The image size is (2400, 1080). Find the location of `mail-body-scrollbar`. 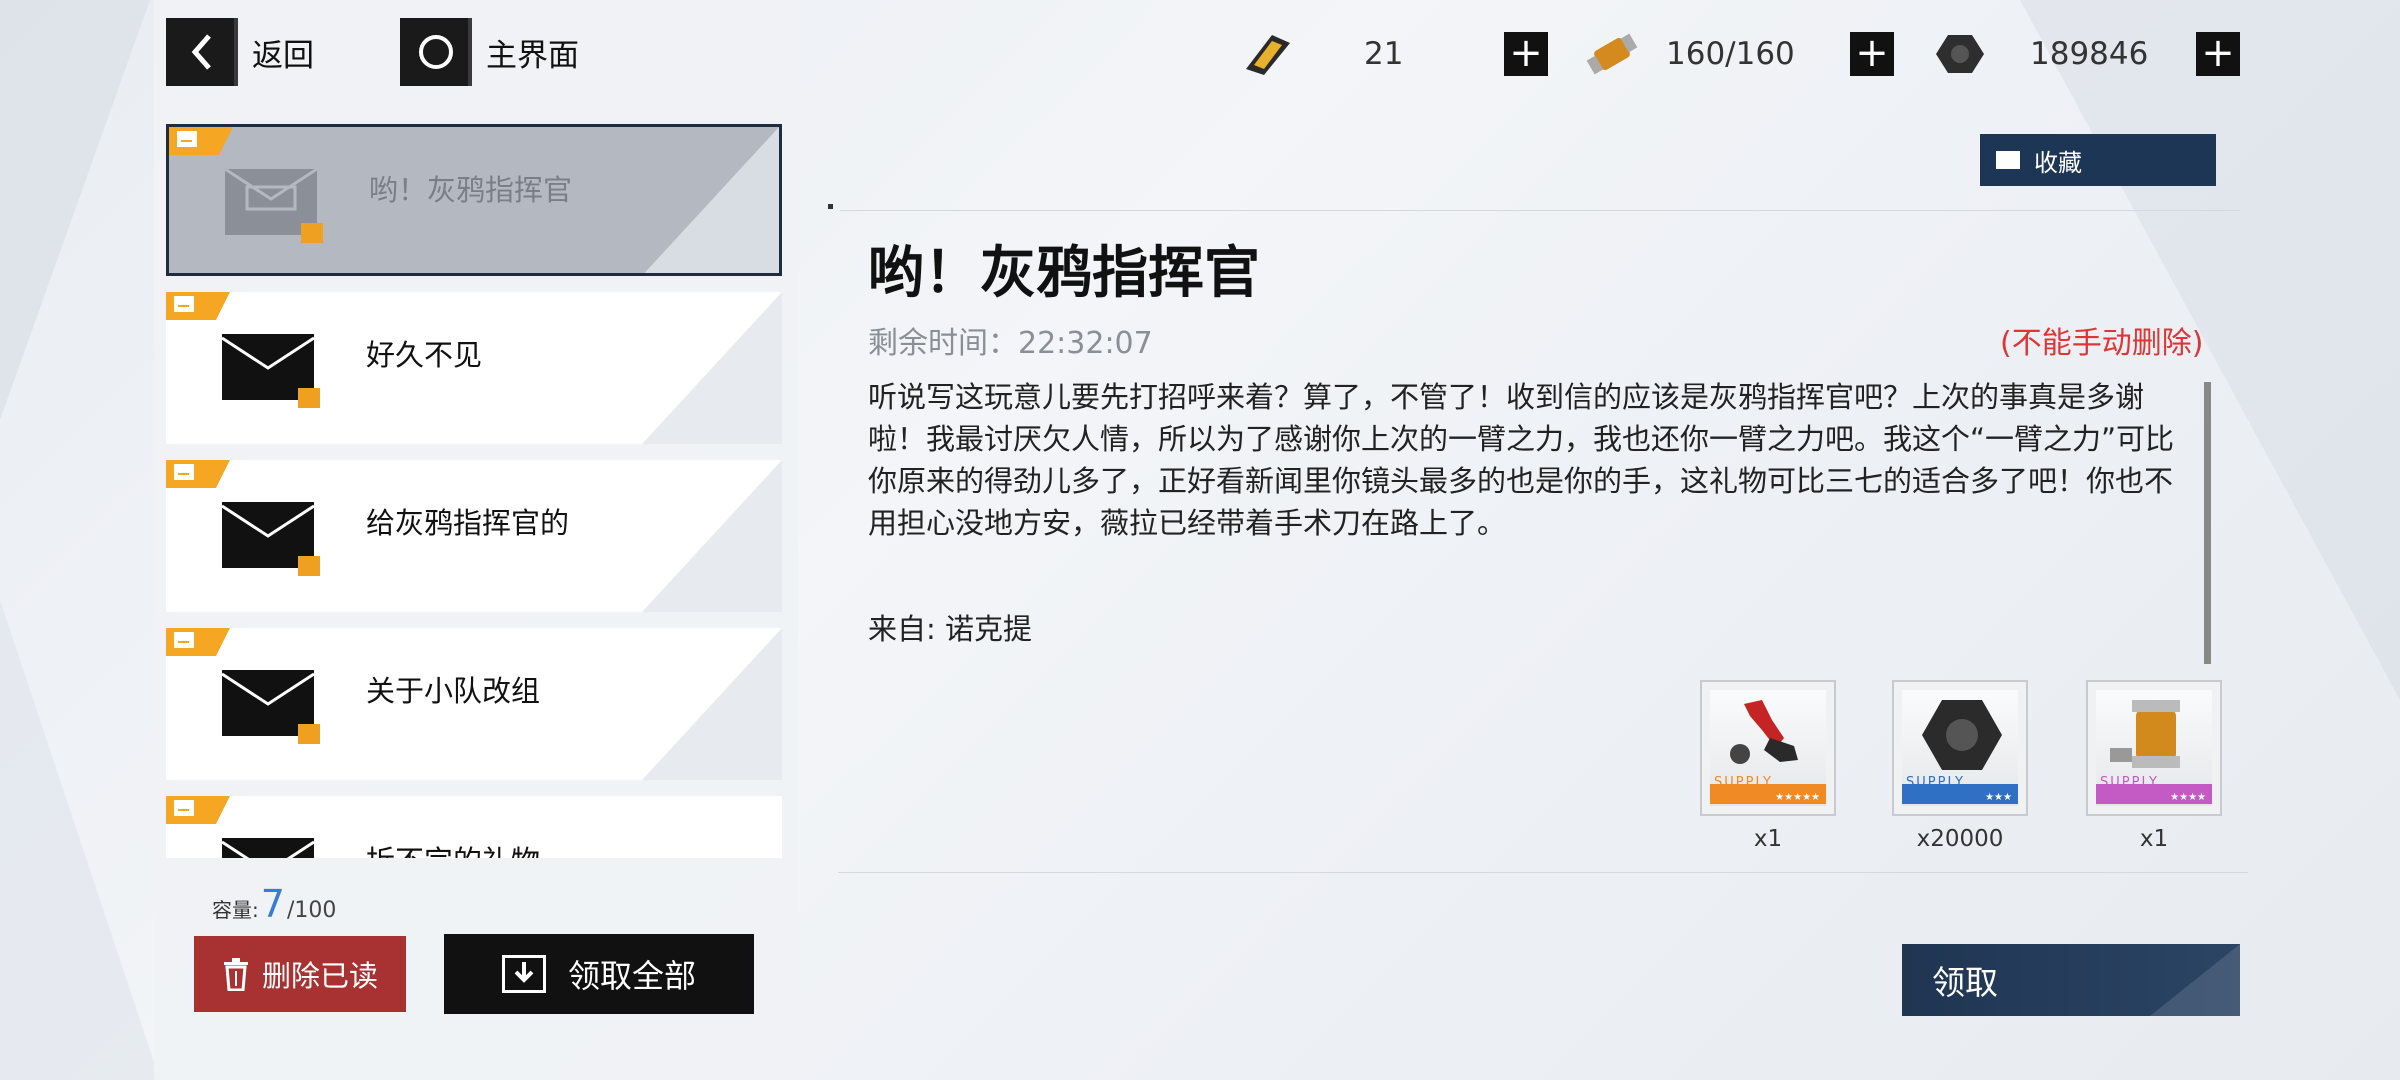

mail-body-scrollbar is located at coordinates (2207, 523).